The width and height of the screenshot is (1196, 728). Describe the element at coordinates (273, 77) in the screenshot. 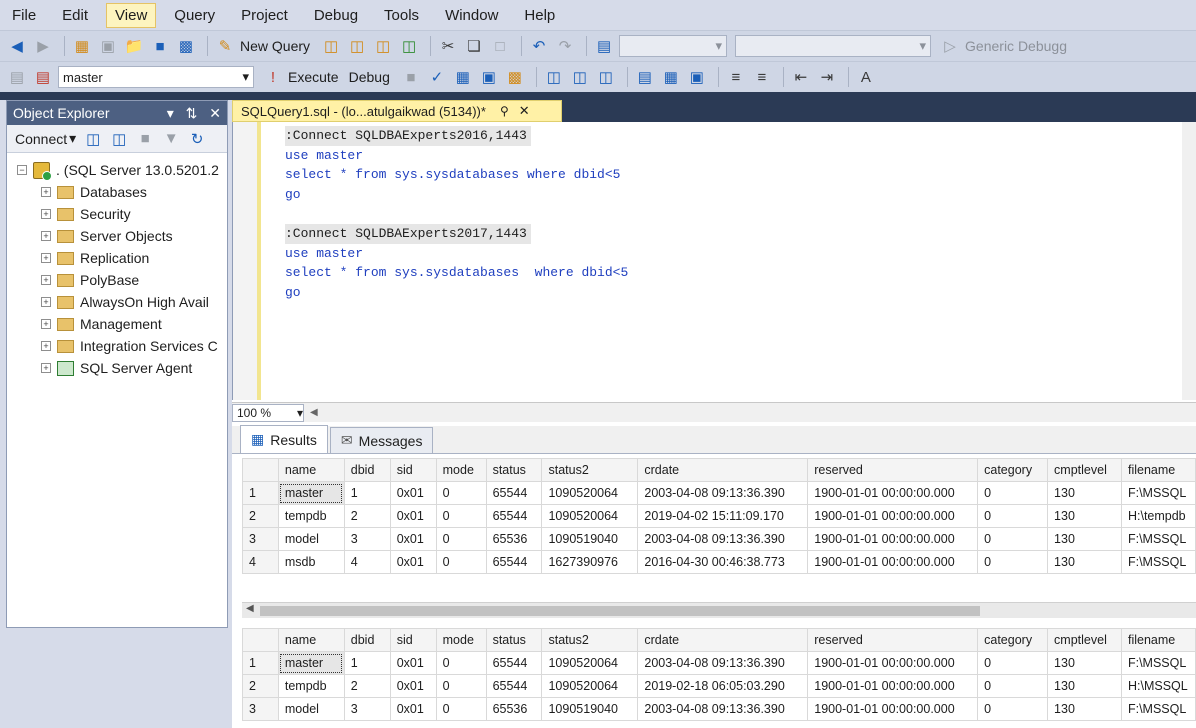

I see `execute-icon: !` at that location.